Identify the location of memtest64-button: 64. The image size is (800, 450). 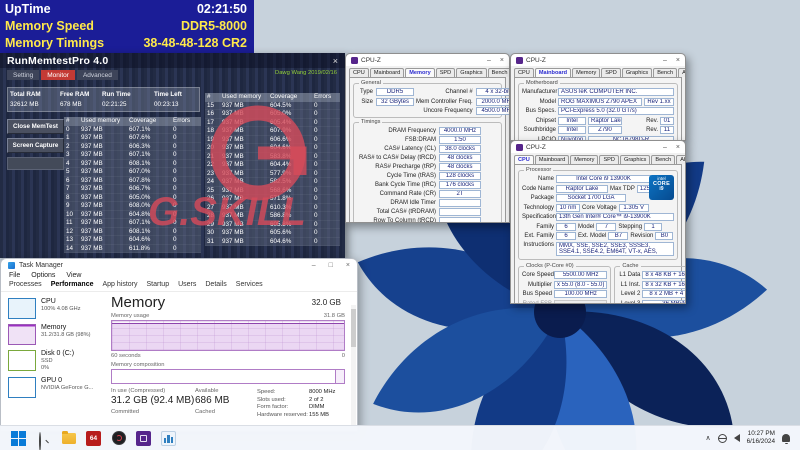
(93, 438).